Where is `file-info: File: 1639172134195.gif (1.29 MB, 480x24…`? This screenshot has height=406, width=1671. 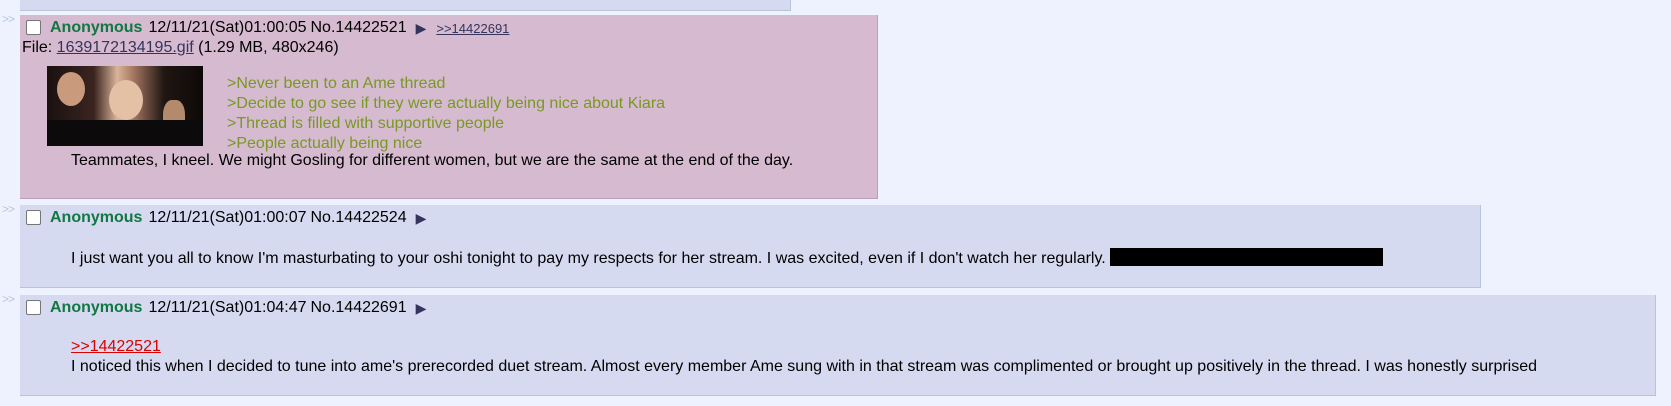 file-info: File: 1639172134195.gif (1.29 MB, 480x24… is located at coordinates (180, 48).